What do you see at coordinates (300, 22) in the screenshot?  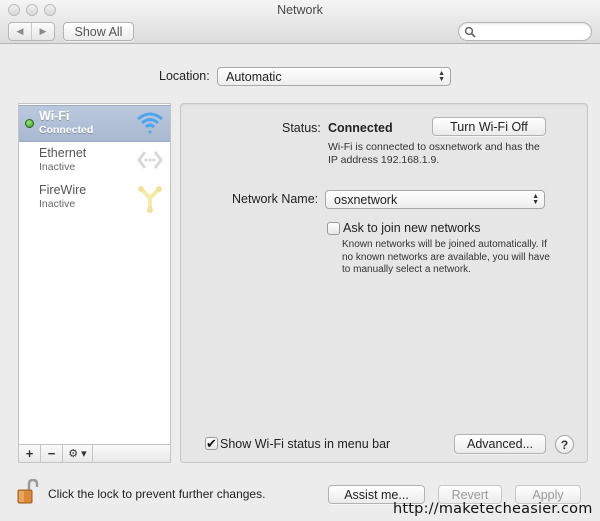 I see `window-titlebar: Network ◀ ▶ Show All` at bounding box center [300, 22].